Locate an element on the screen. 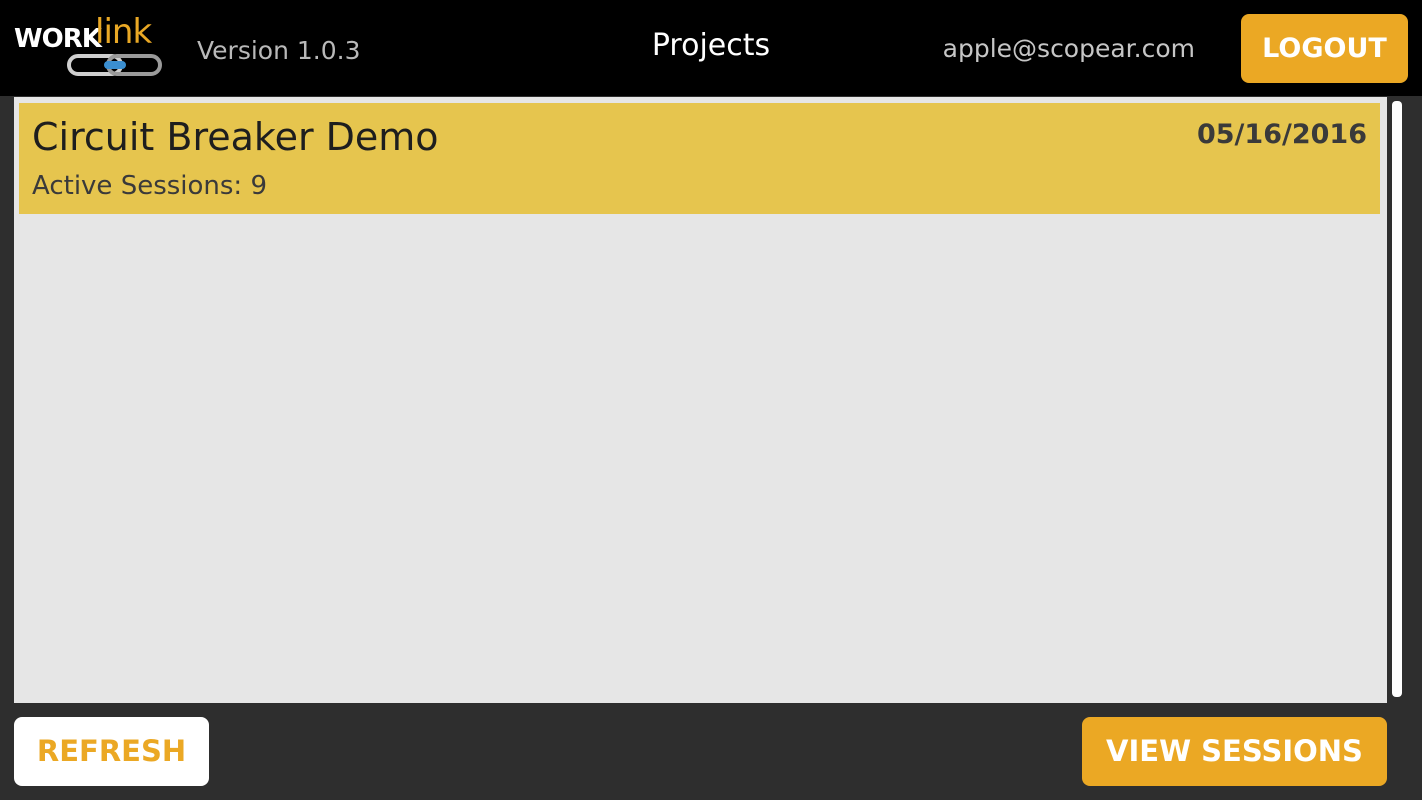 This screenshot has height=800, width=1422. logo-text-link: link is located at coordinates (123, 32).